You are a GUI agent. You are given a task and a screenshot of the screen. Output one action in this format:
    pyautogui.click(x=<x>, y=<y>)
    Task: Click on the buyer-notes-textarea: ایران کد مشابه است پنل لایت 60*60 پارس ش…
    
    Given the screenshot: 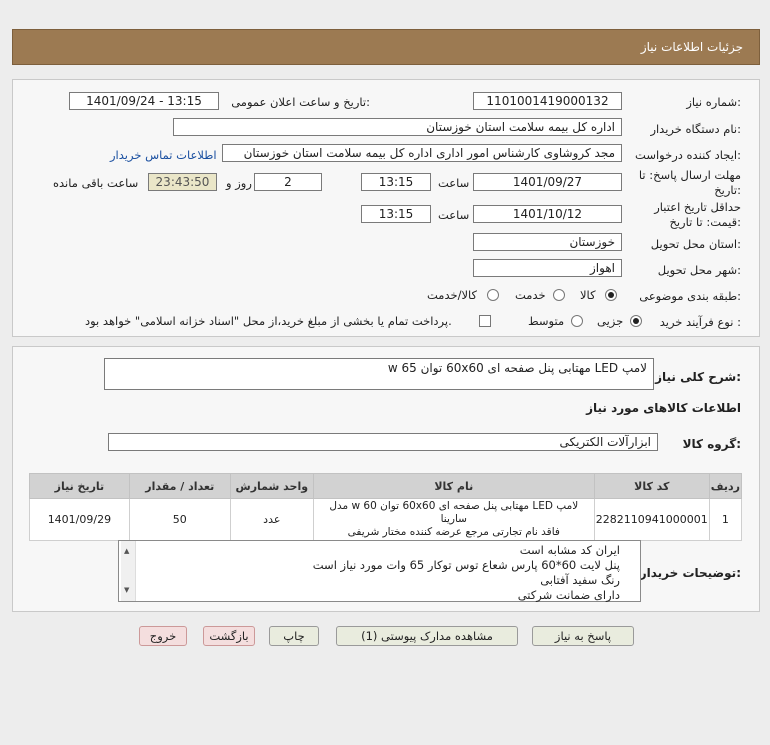 What is the action you would take?
    pyautogui.click(x=379, y=571)
    